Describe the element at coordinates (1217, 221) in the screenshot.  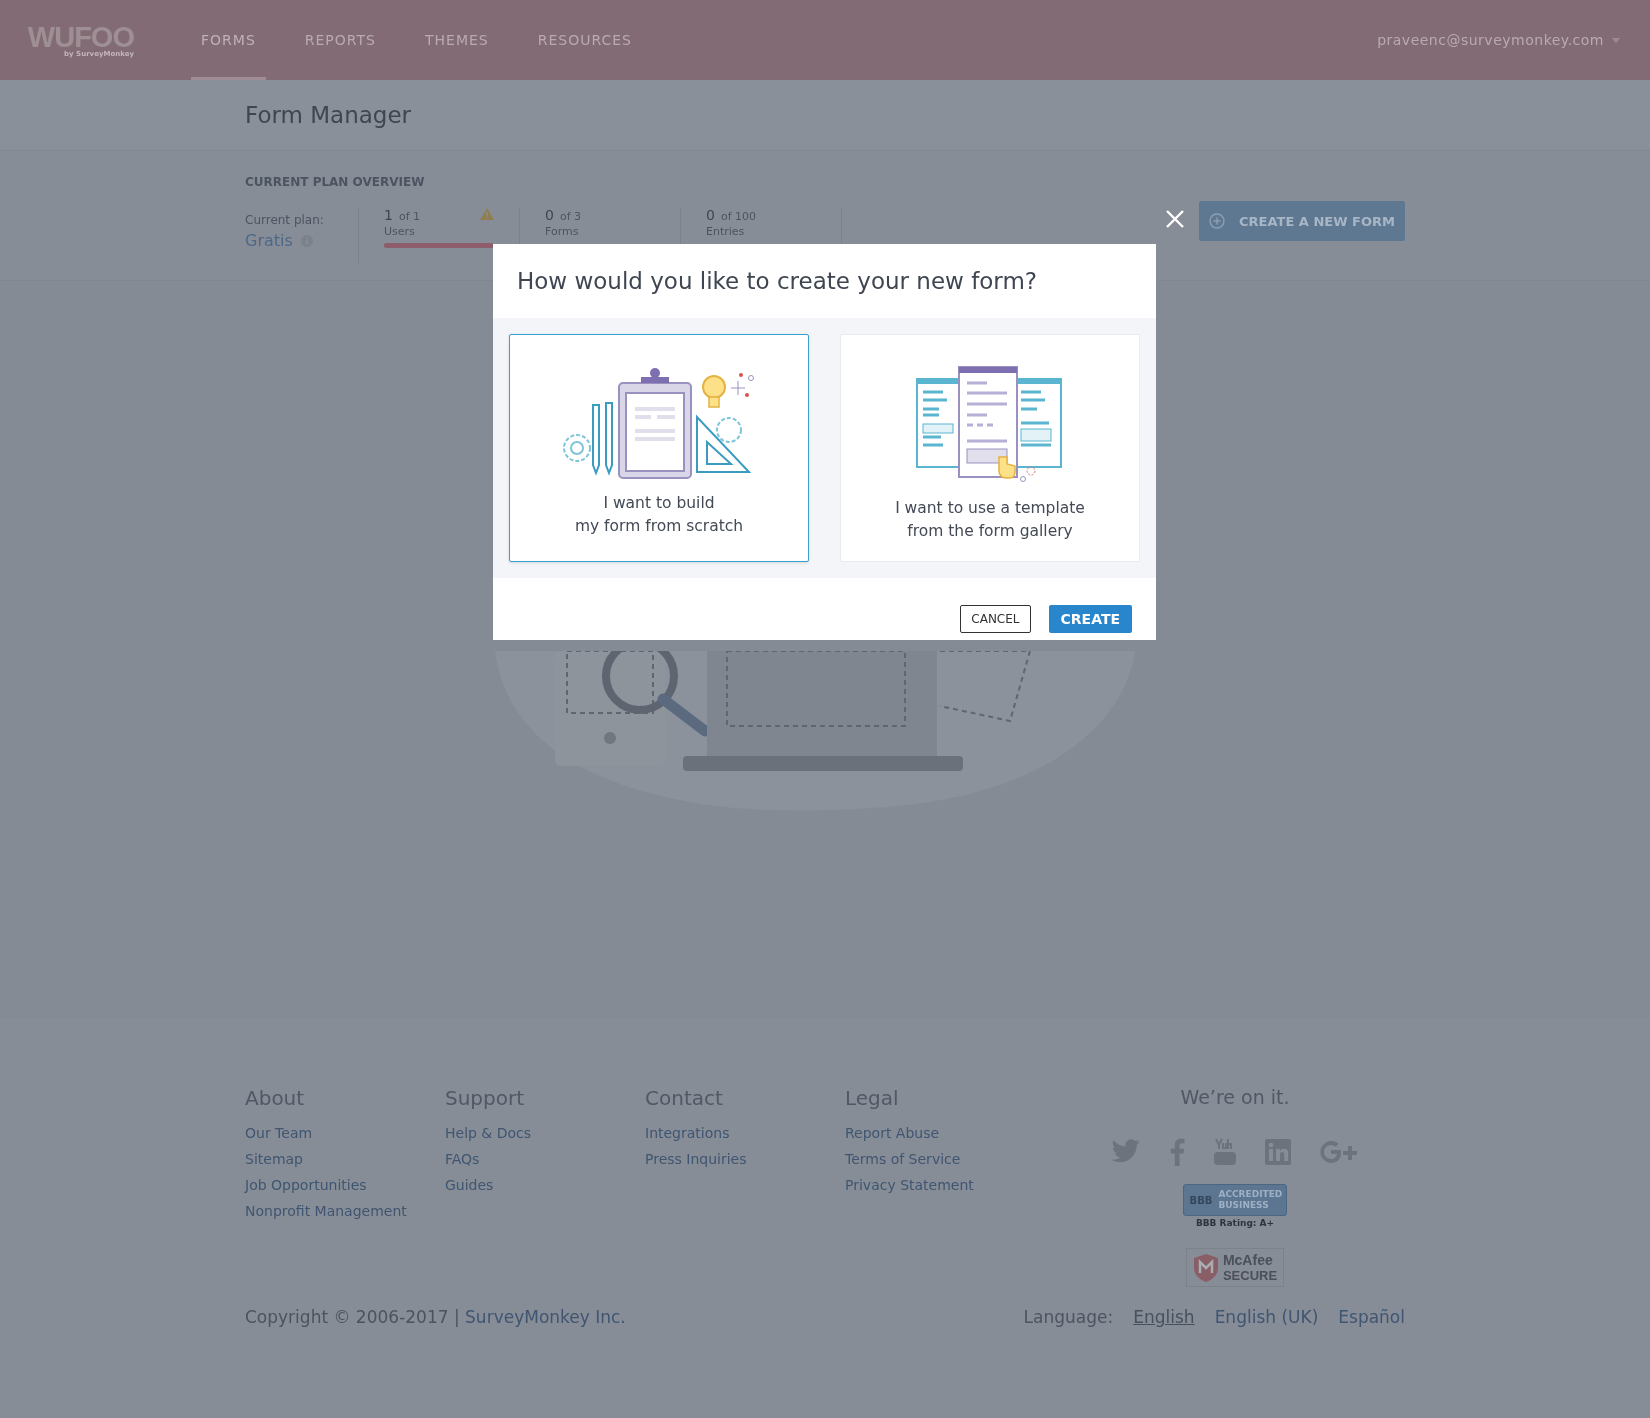
I see `plus-circle-icon` at that location.